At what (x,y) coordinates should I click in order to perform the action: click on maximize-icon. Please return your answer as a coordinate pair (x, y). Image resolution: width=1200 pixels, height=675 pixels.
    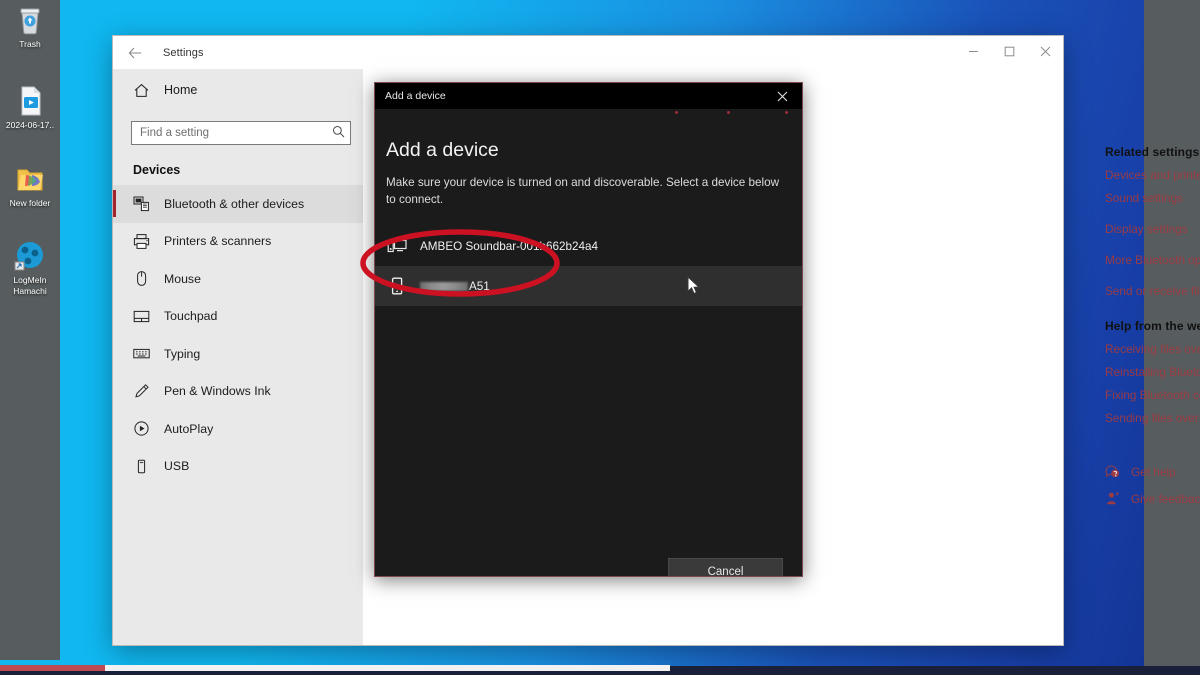
    Looking at the image, I should click on (1009, 51).